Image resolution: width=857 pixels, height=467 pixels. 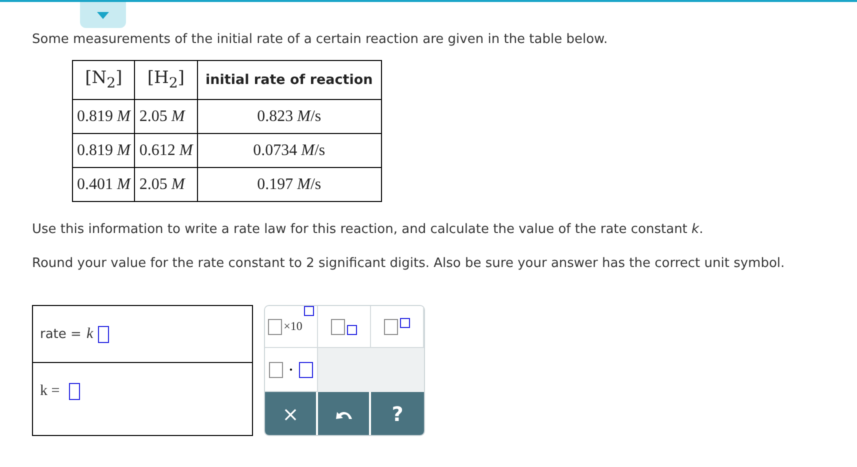 I want to click on column-header: [N$_{2}$], so click(x=103, y=80).